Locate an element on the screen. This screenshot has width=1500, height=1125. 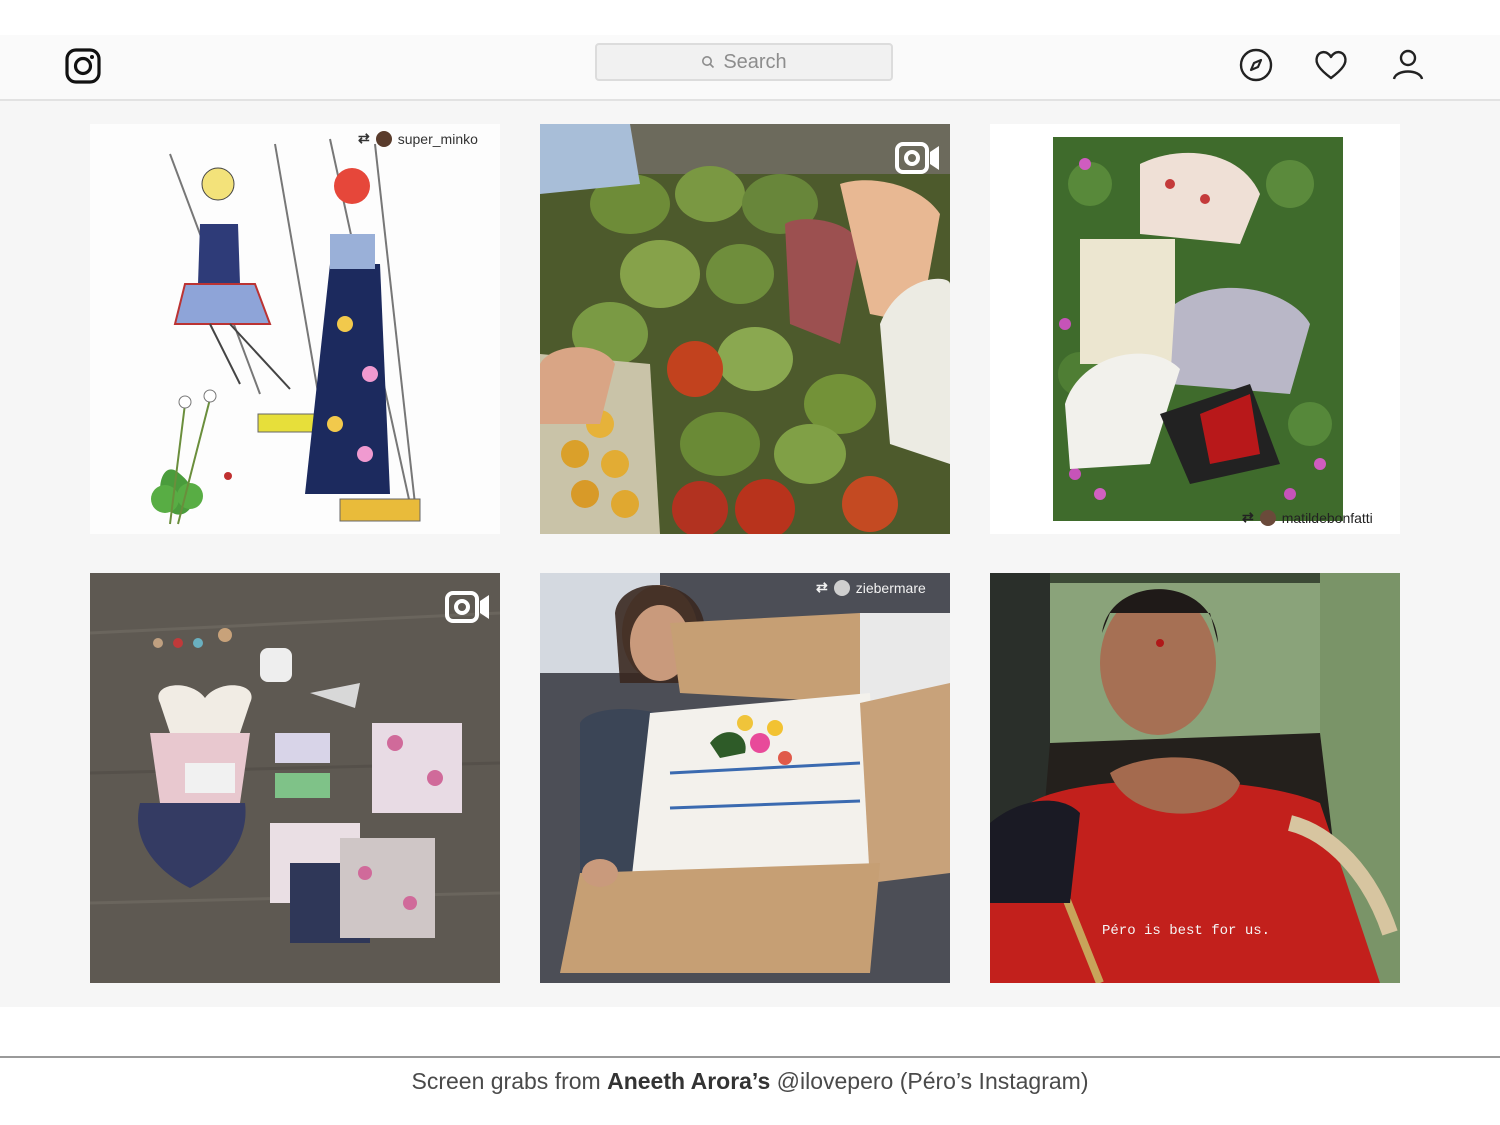
repost-username: super_minko is located at coordinates (437, 138).